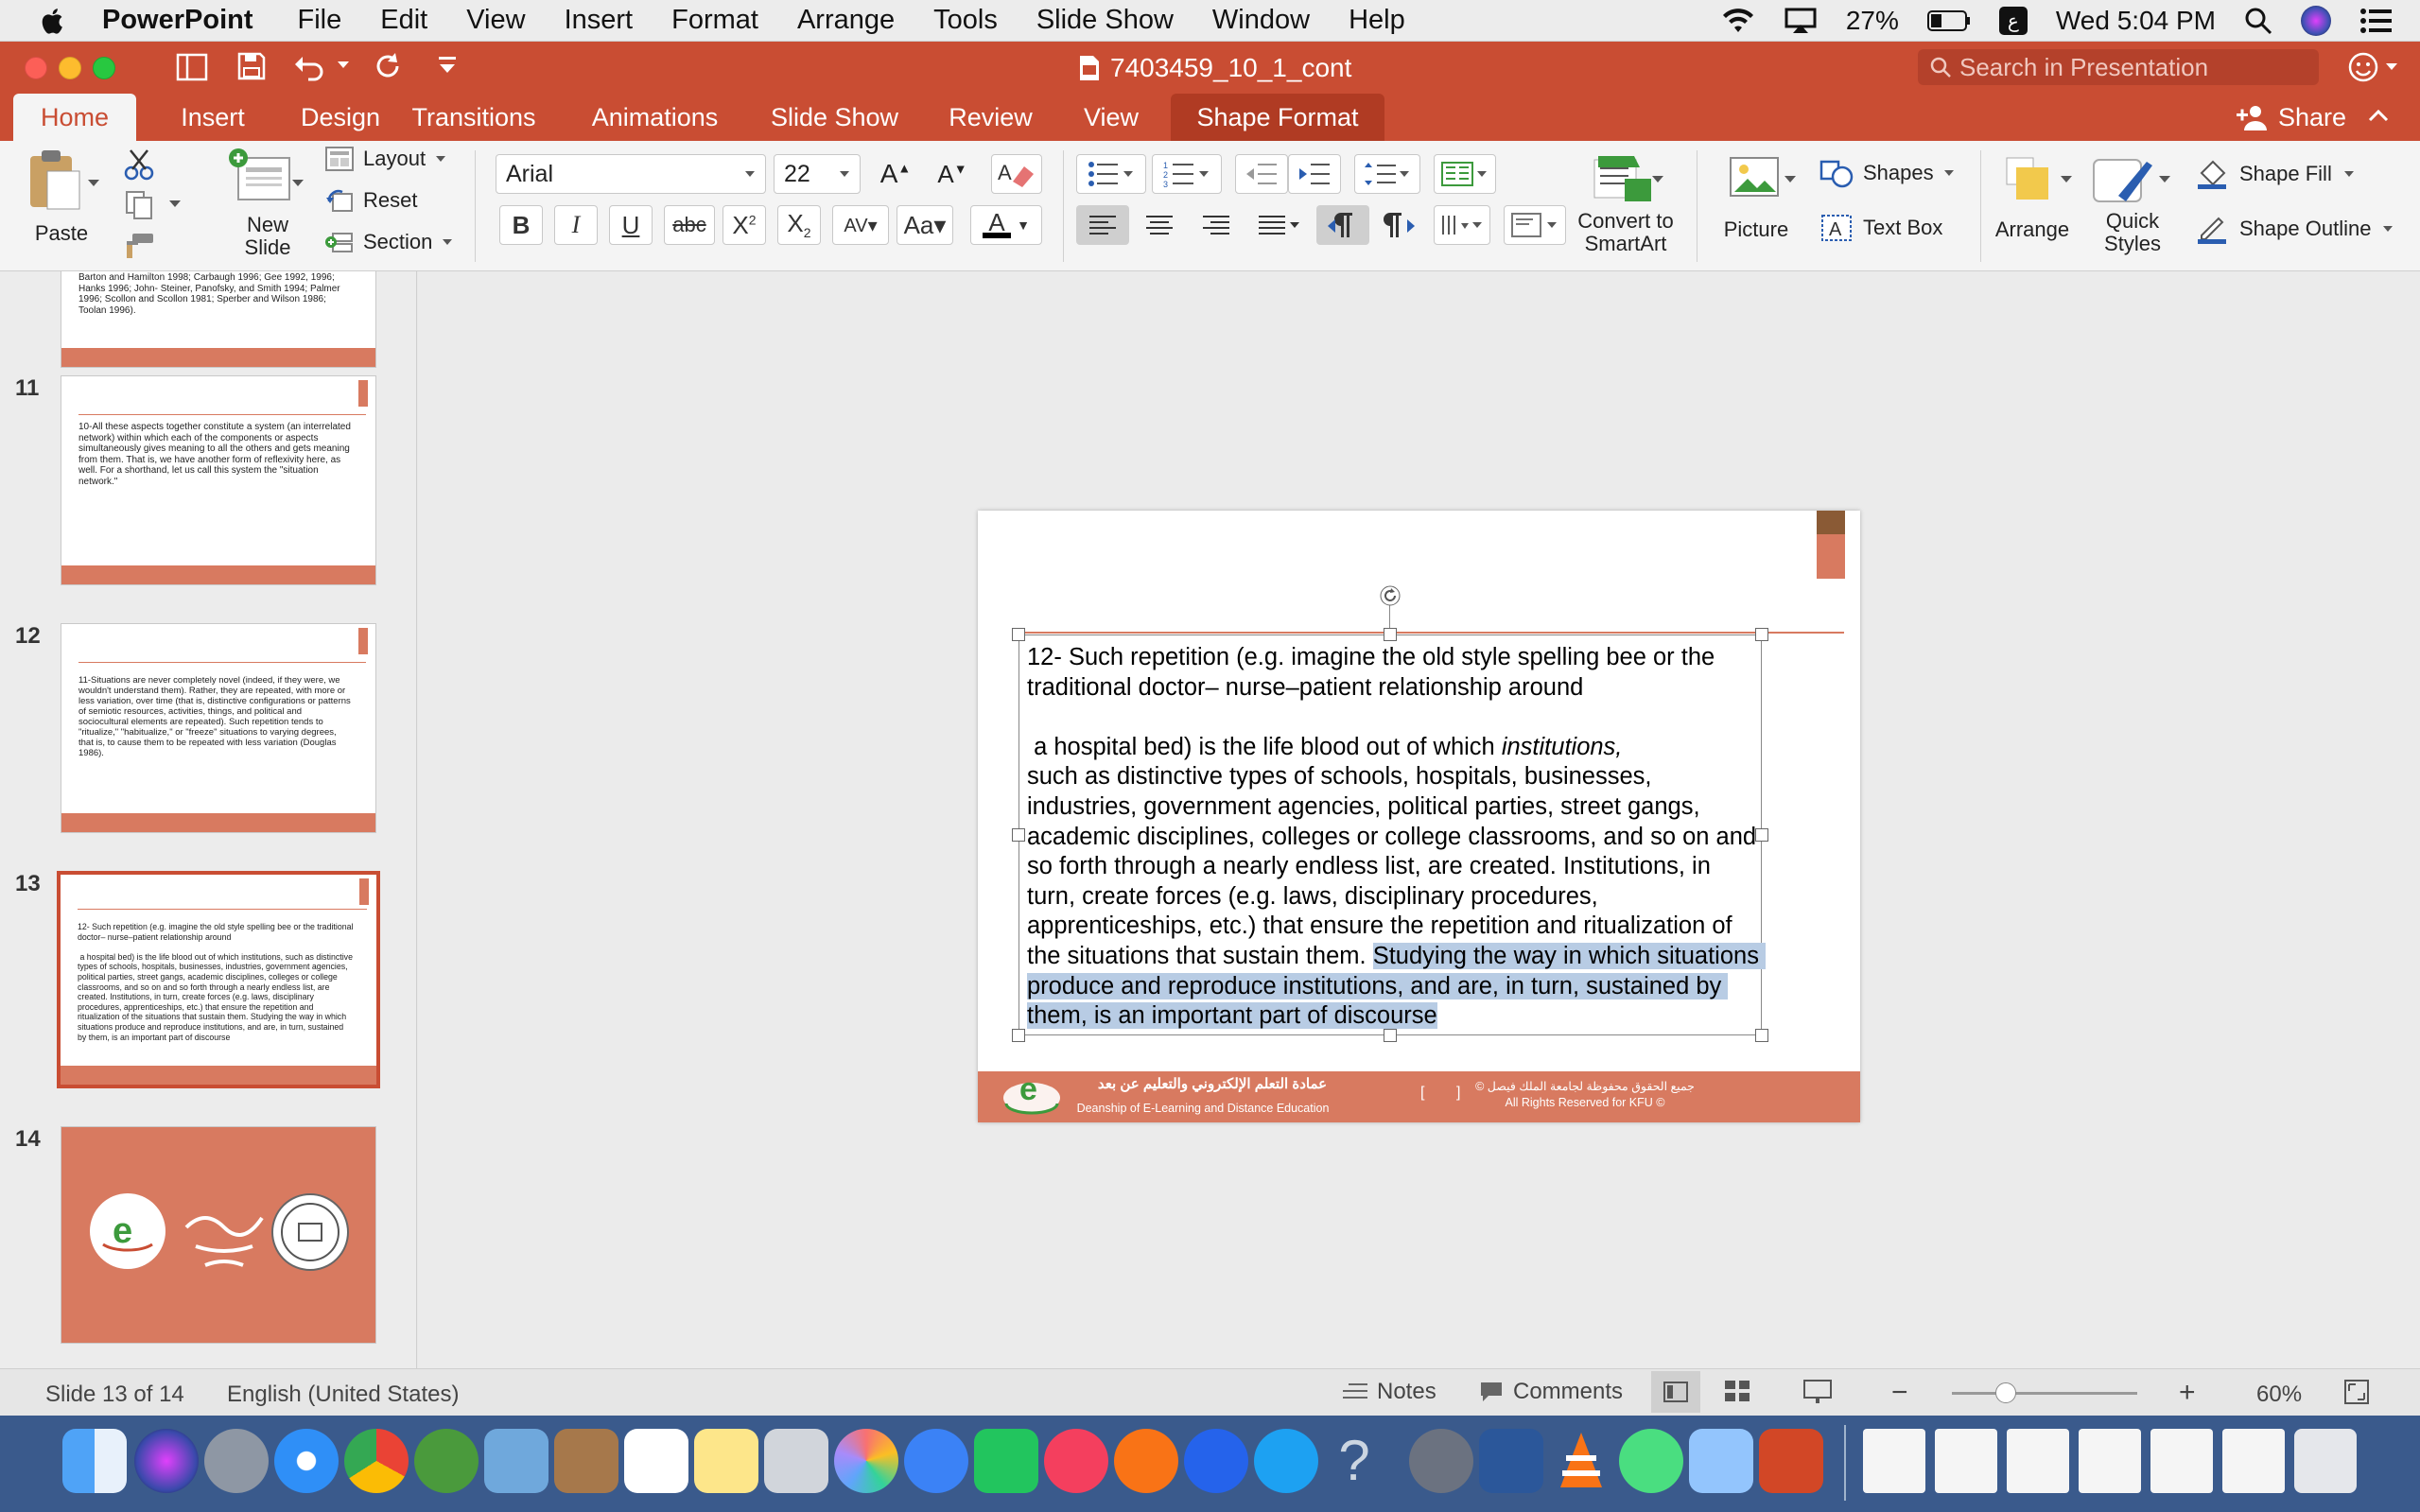 The height and width of the screenshot is (1512, 2420). What do you see at coordinates (2187, 1393) in the screenshot?
I see `zoom-in-button: +` at bounding box center [2187, 1393].